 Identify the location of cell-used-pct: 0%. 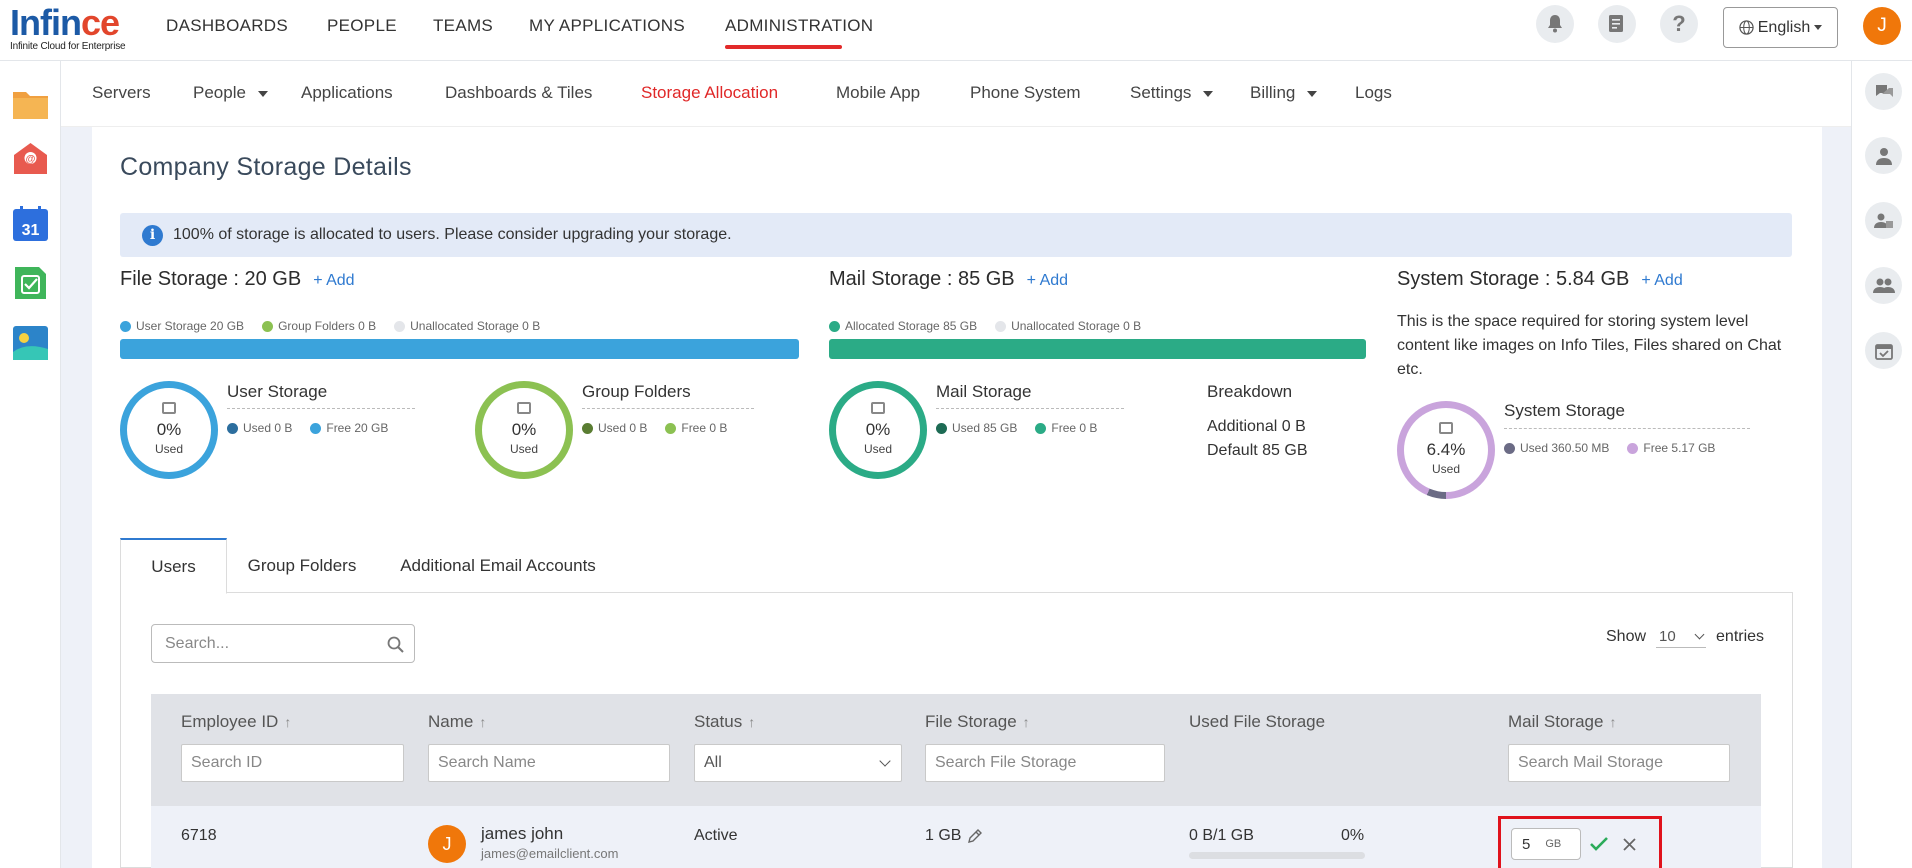
(1353, 835).